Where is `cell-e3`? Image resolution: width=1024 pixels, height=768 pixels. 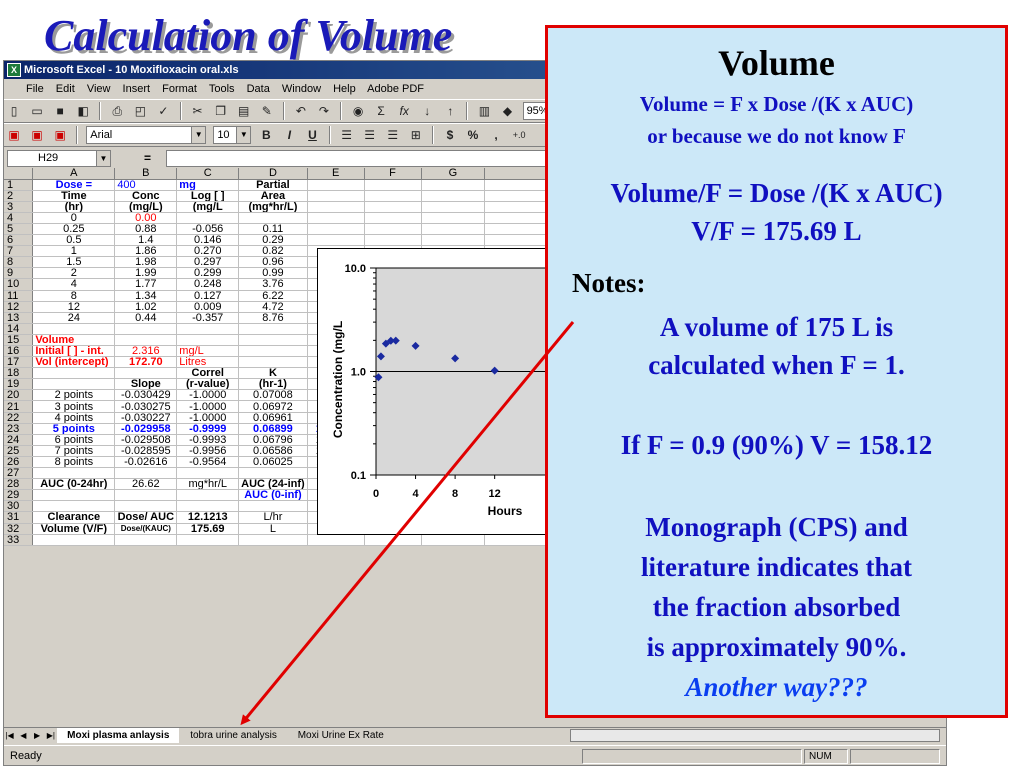
cell-e3 is located at coordinates (336, 207).